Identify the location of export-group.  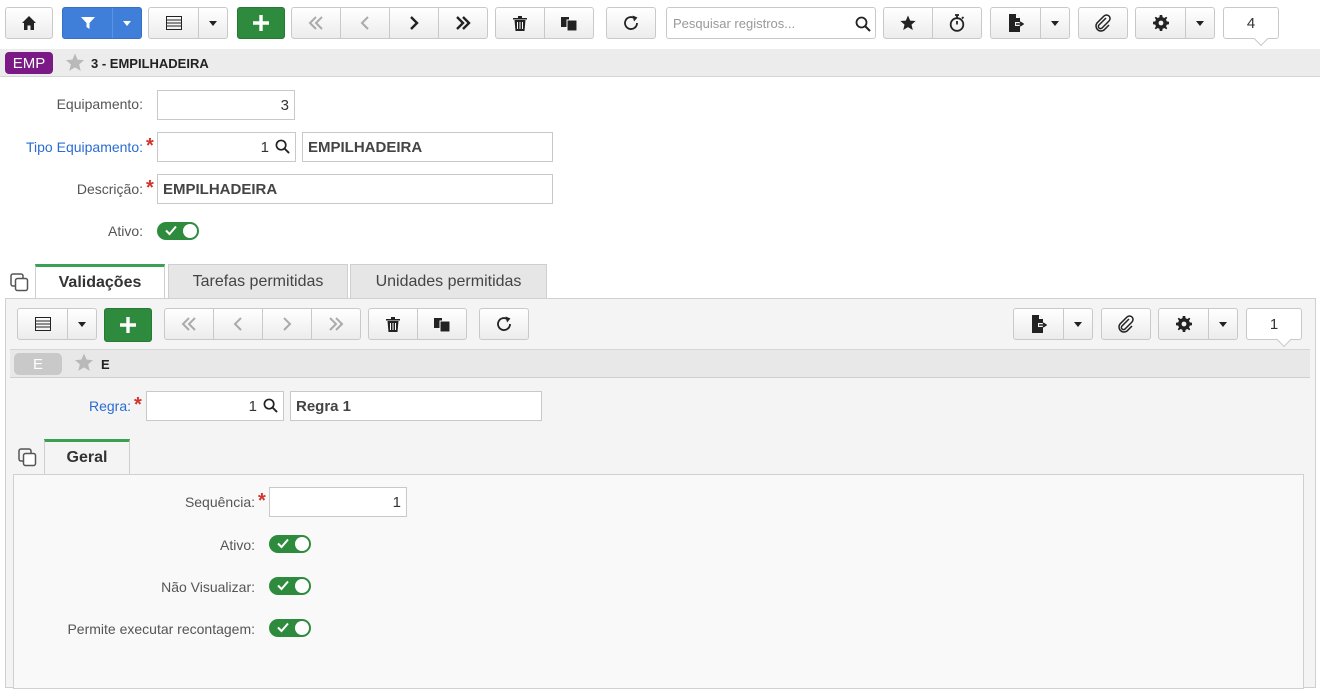
(1030, 23).